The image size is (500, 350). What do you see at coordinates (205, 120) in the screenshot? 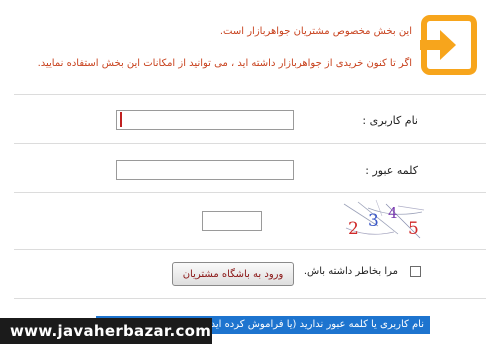
I see `username-input` at bounding box center [205, 120].